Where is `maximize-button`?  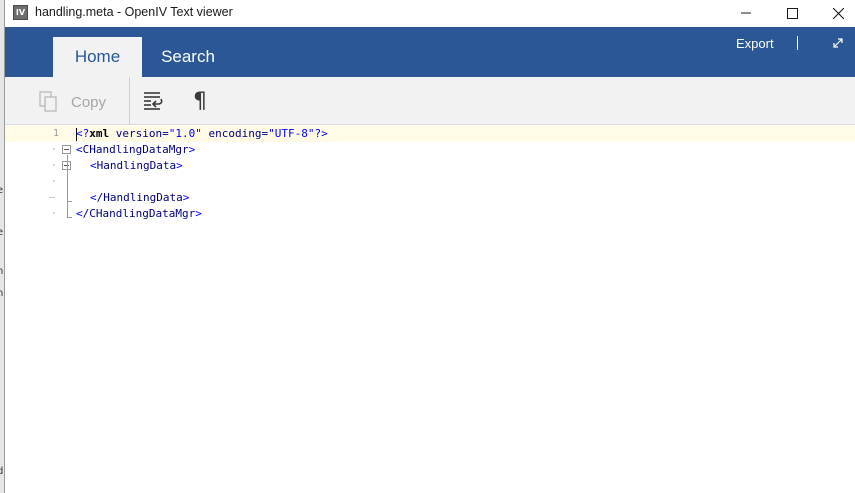 maximize-button is located at coordinates (792, 13).